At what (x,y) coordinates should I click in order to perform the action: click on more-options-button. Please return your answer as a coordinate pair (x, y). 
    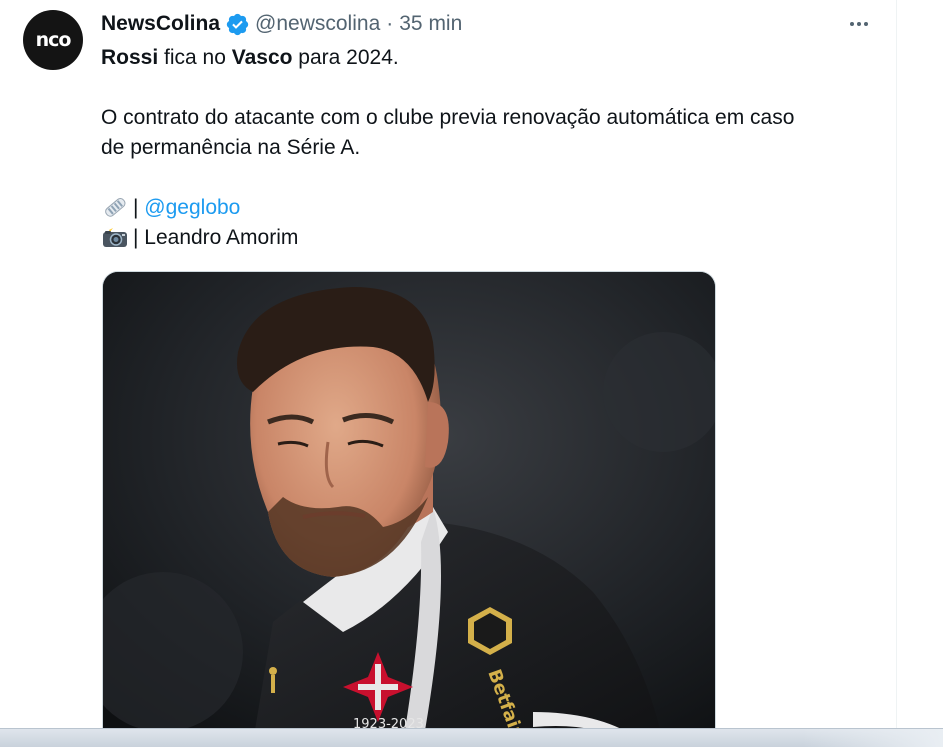
    Looking at the image, I should click on (859, 24).